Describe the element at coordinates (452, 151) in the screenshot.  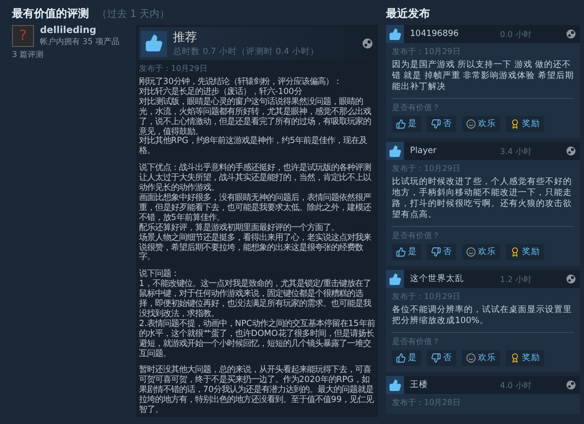
I see `user-name: Player` at that location.